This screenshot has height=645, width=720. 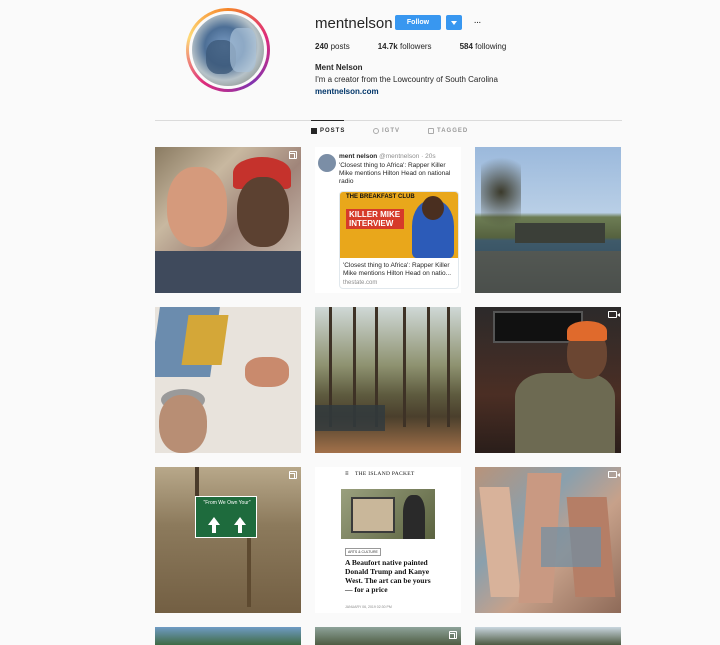 What do you see at coordinates (448, 131) in the screenshot?
I see `tab-tagged: TAGGED` at bounding box center [448, 131].